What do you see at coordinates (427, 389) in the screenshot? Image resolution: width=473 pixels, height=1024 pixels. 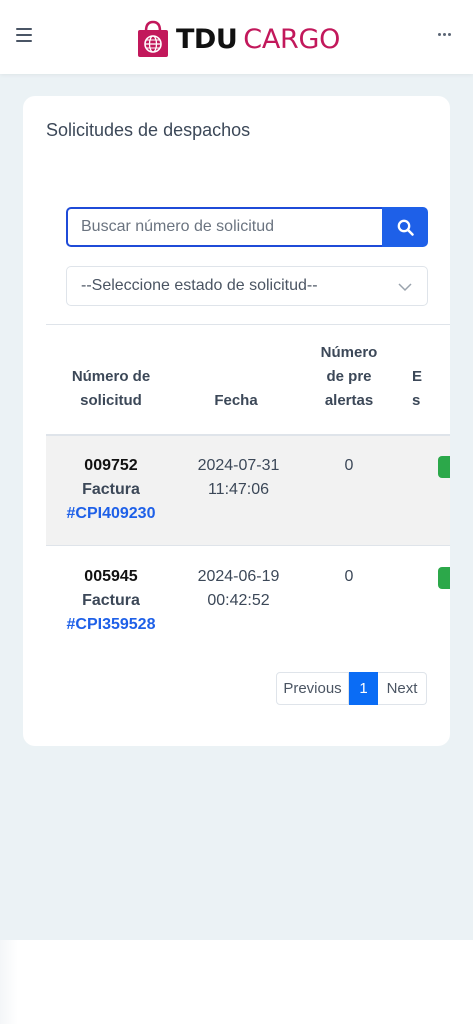 I see `column-header-estado: E s` at bounding box center [427, 389].